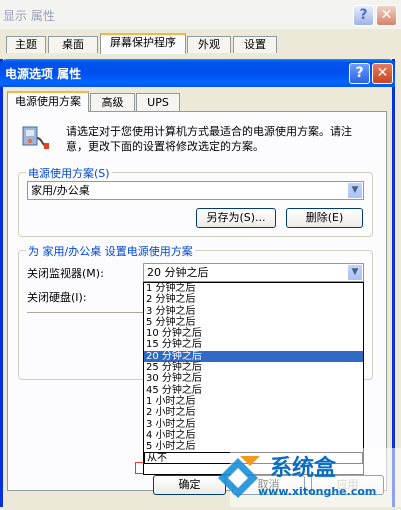 The height and width of the screenshot is (510, 401). Describe the element at coordinates (253, 367) in the screenshot. I see `dropdown-option: 25 分钟之后` at that location.